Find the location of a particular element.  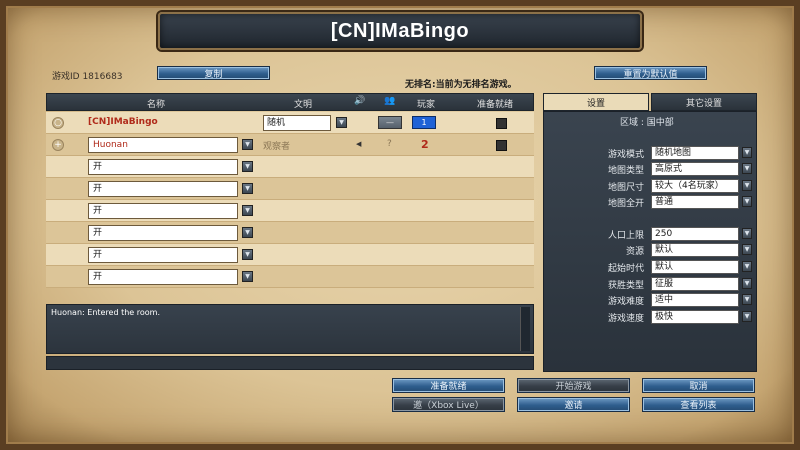

observer-team: ? is located at coordinates (389, 144).